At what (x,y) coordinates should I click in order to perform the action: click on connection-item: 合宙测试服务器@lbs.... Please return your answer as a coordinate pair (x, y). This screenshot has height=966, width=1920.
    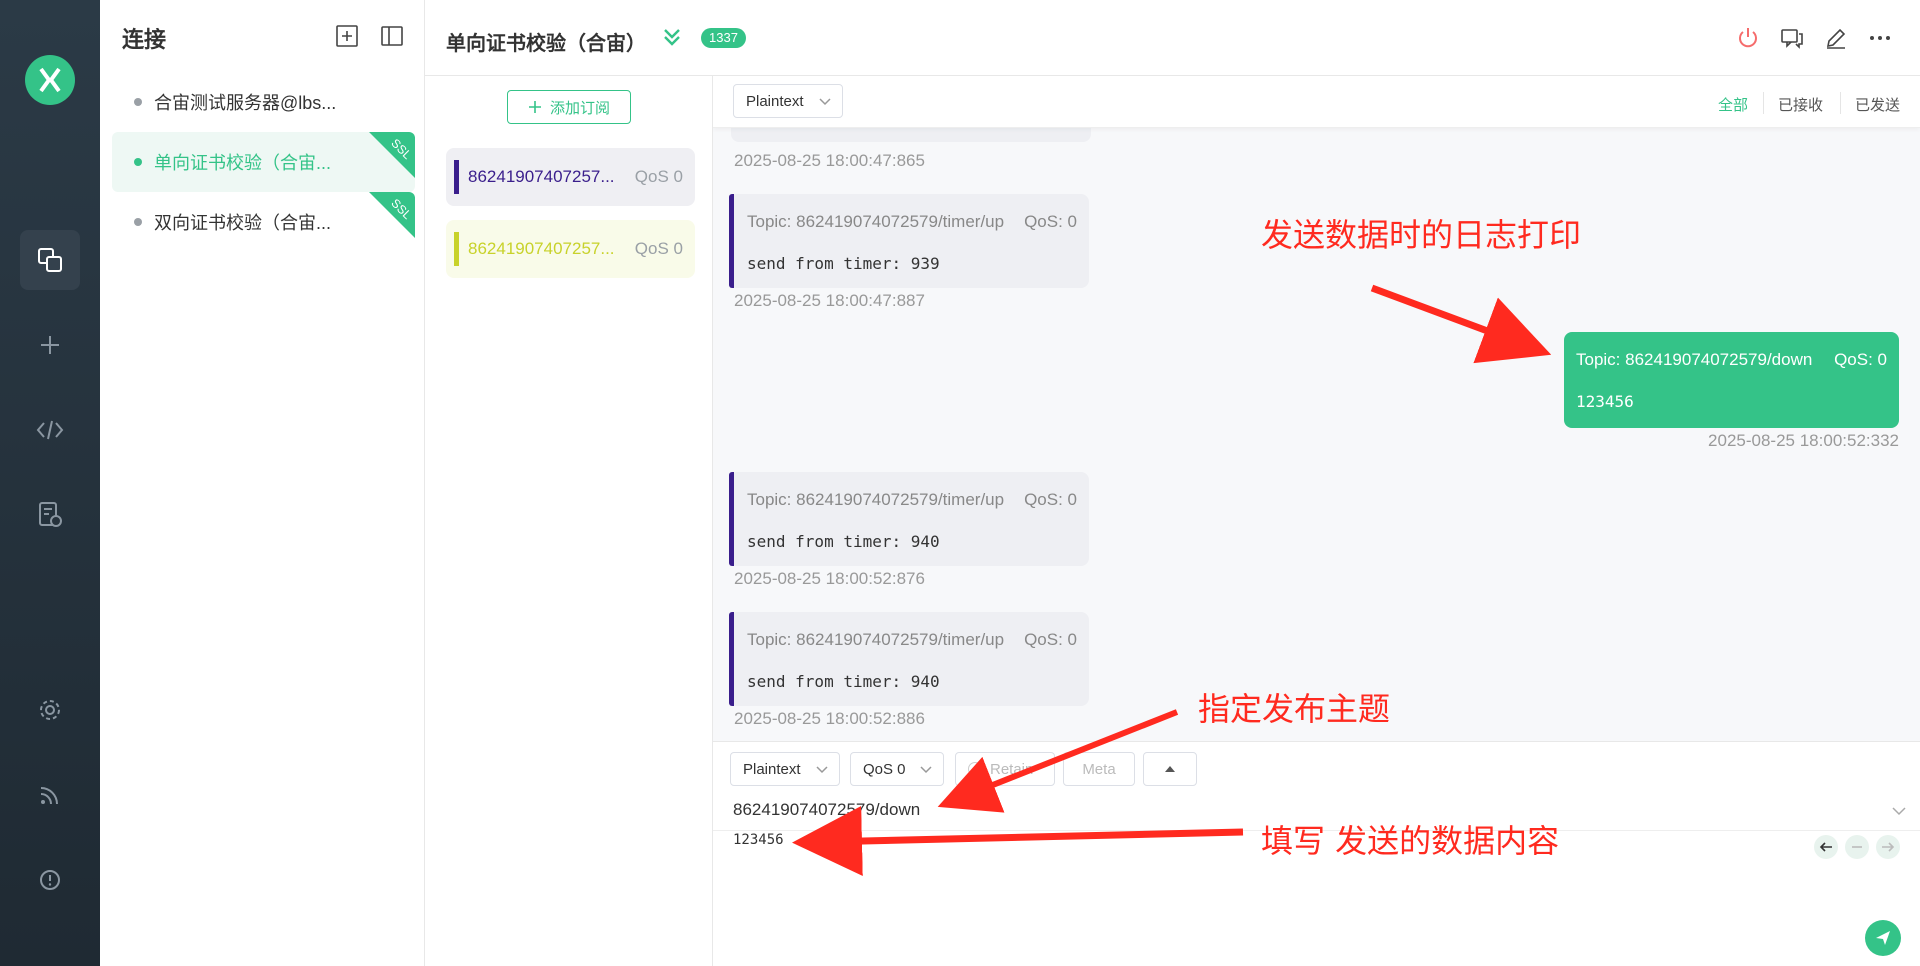
    Looking at the image, I should click on (263, 102).